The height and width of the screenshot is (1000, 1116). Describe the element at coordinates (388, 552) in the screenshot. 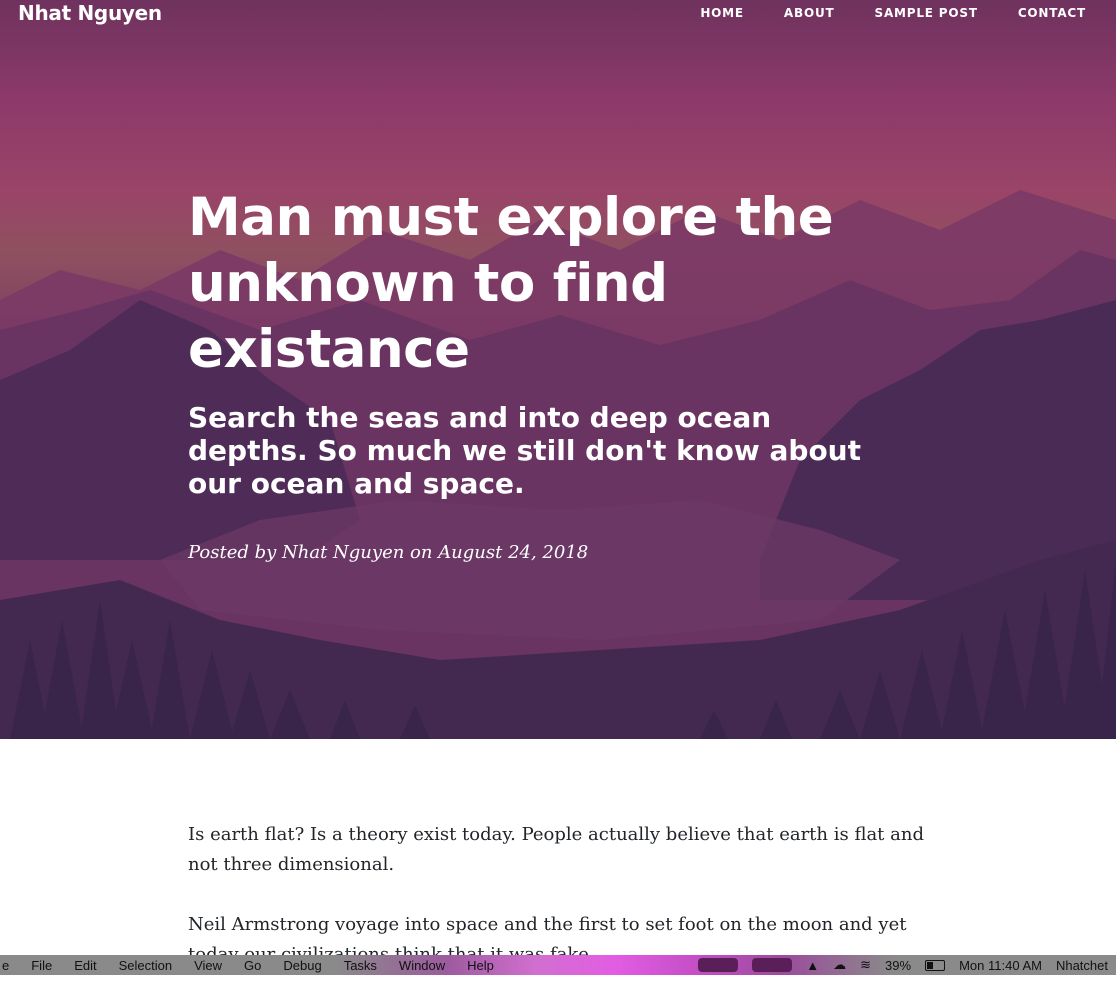

I see `post-meta: Posted by Nhat Nguyen on August 24, 2018` at that location.